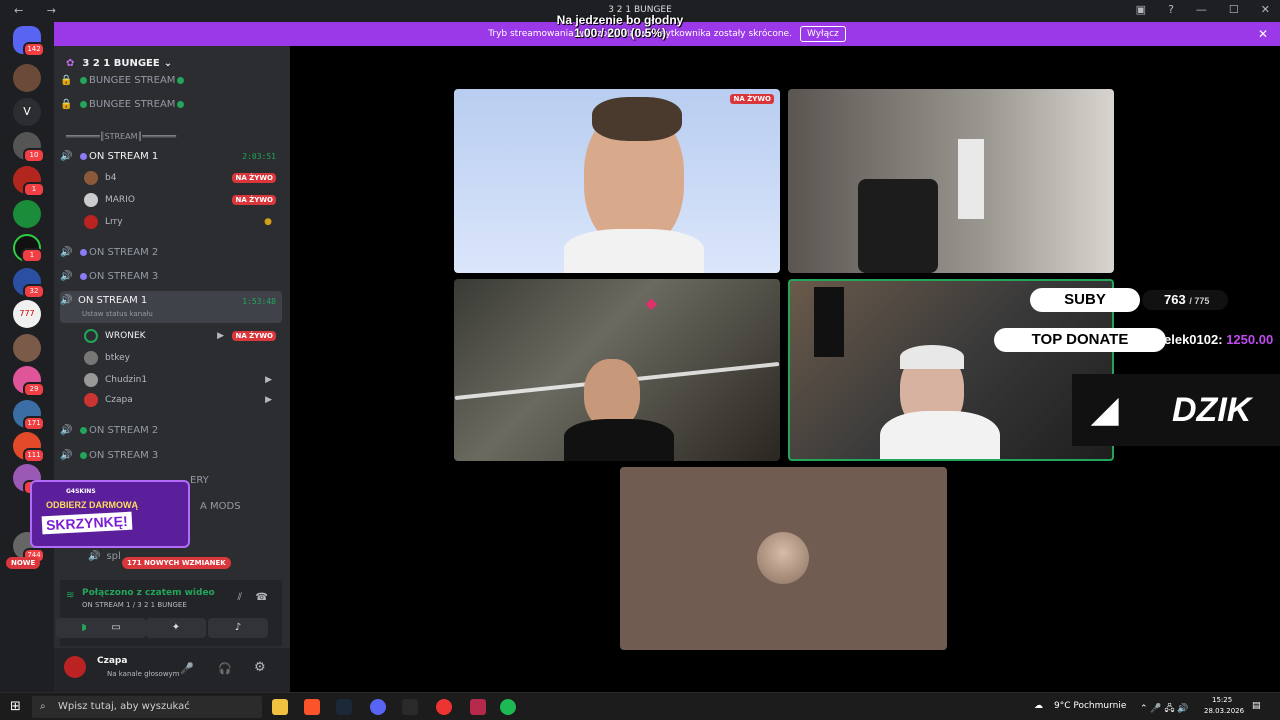 The width and height of the screenshot is (1280, 720). I want to click on disable-streamer-mode-button: Wyłącz, so click(822, 34).